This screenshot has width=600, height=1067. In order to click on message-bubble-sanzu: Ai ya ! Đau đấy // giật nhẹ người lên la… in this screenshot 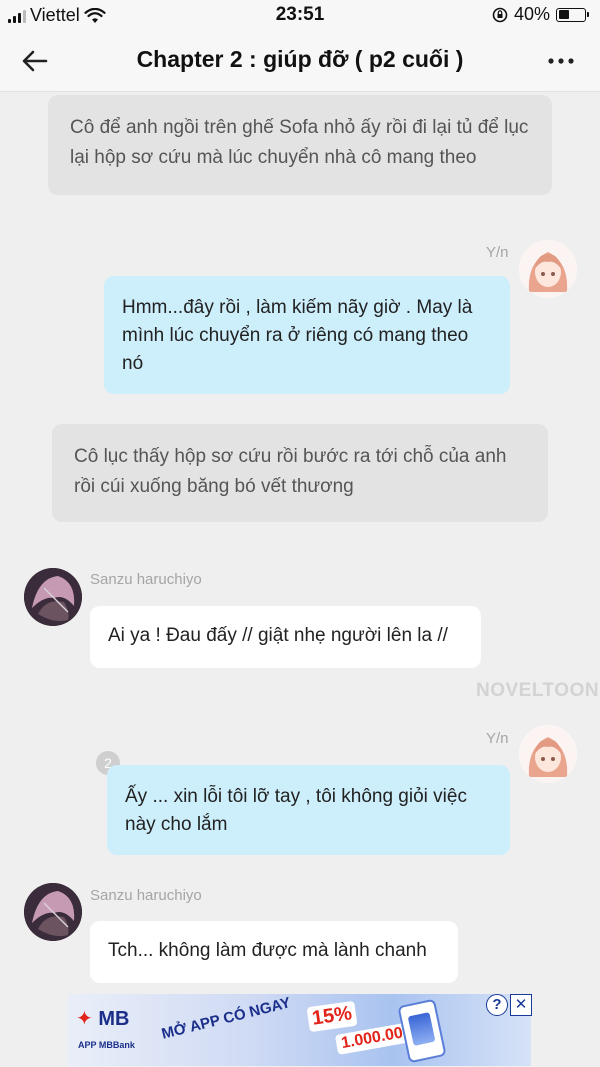, I will do `click(285, 637)`.